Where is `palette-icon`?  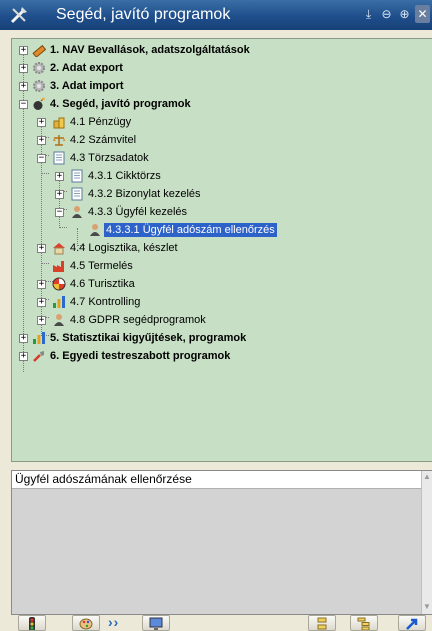 palette-icon is located at coordinates (86, 624).